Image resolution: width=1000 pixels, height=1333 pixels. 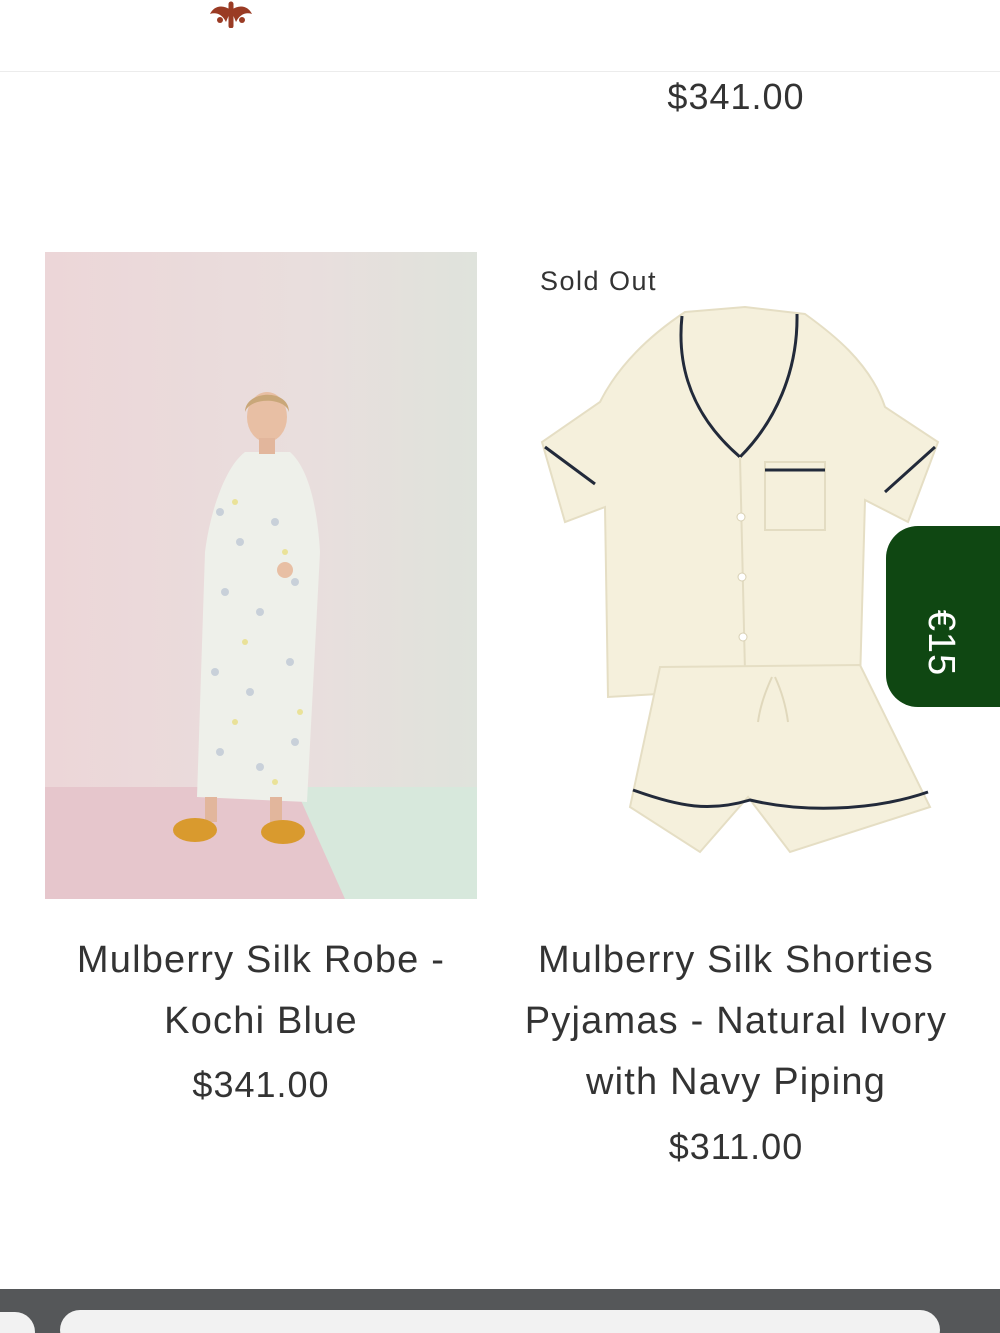 What do you see at coordinates (599, 281) in the screenshot?
I see `sold-out-badge: Sold Out` at bounding box center [599, 281].